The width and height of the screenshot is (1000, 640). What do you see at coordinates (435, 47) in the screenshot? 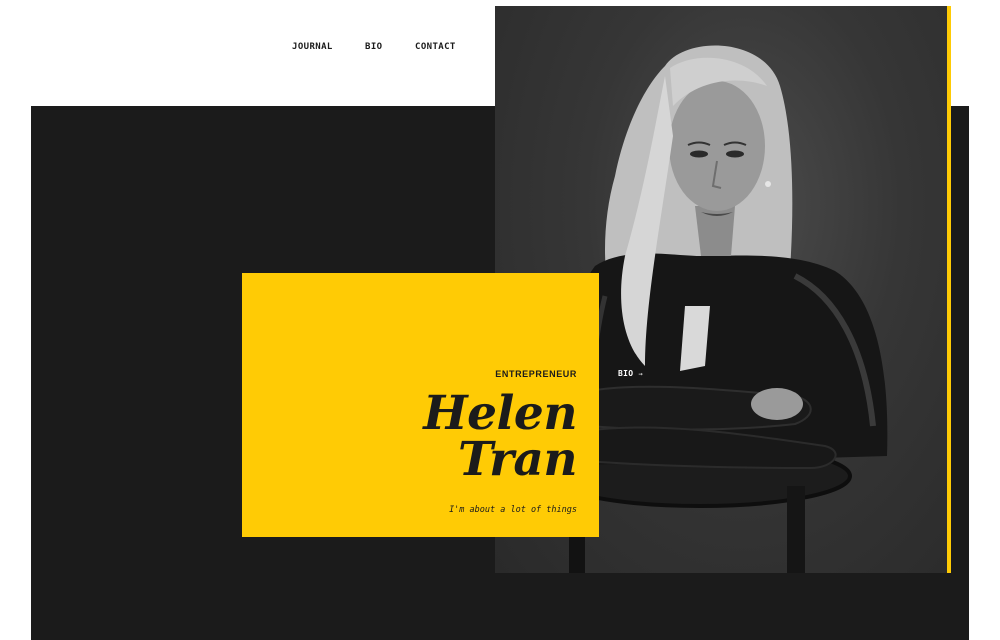
I see `nav-link-contact: CONTACT` at bounding box center [435, 47].